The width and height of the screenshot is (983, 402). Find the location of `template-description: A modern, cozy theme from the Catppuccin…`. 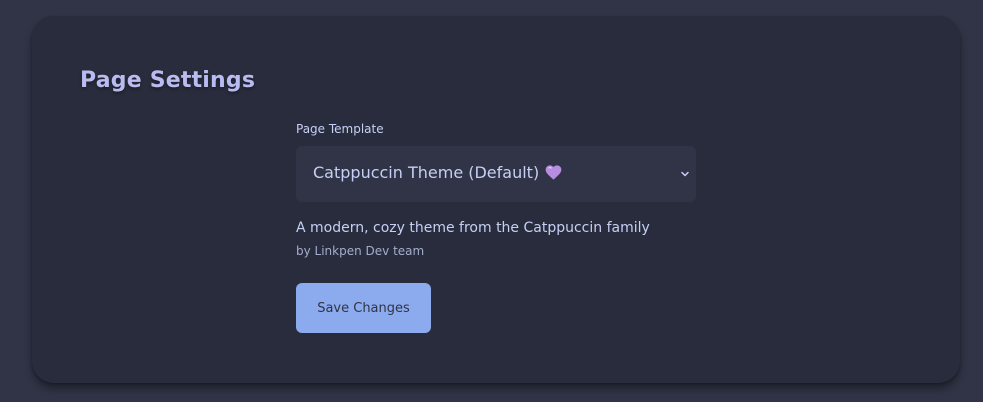

template-description: A modern, cozy theme from the Catppuccin… is located at coordinates (473, 228).